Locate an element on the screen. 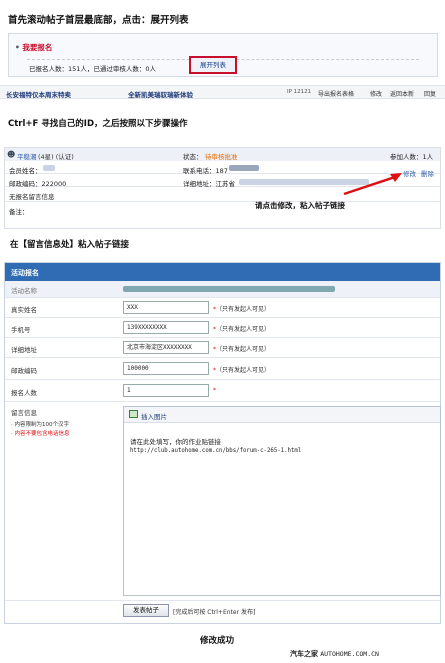  watermark-en: AUTOHOME.COM.CN is located at coordinates (349, 654).